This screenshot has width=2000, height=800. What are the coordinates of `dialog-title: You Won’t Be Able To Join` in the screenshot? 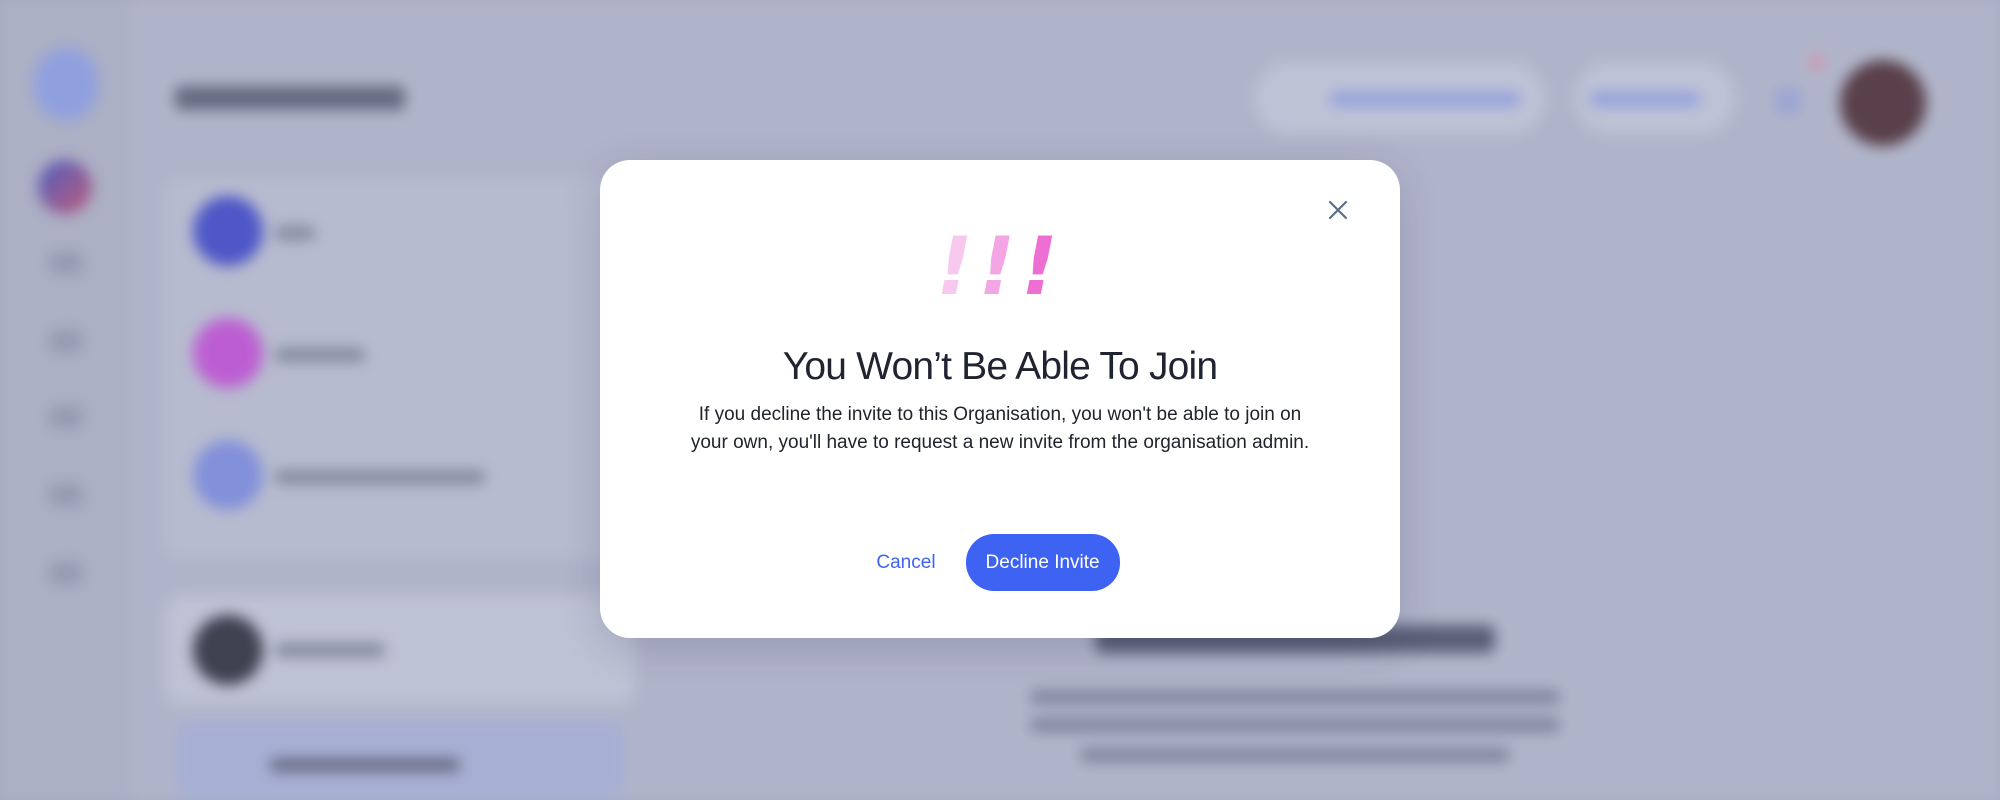 It's located at (1000, 366).